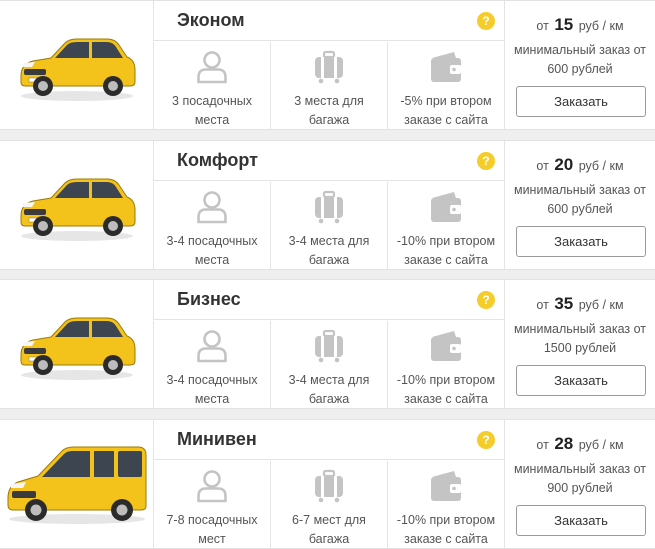  I want to click on price-rate: от 20 руб / км, so click(580, 165).